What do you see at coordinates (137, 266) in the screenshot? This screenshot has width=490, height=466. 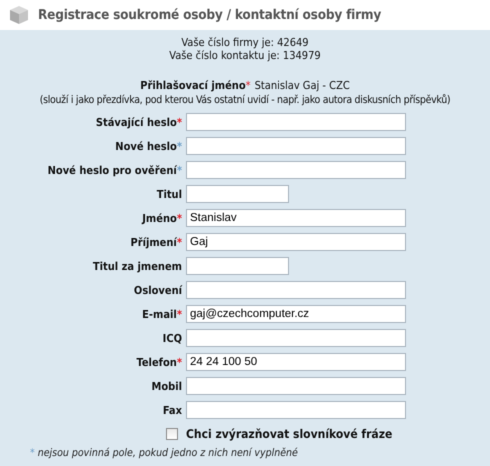 I see `field-label: Titul za jmenem` at bounding box center [137, 266].